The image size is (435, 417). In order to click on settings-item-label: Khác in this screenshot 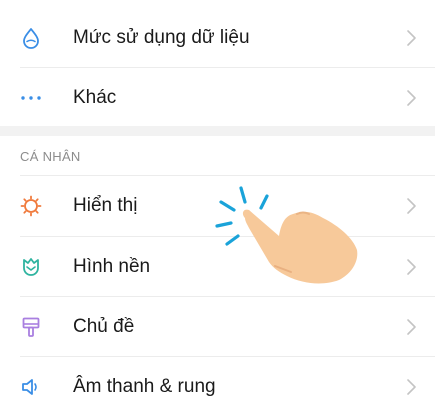, I will do `click(95, 97)`.